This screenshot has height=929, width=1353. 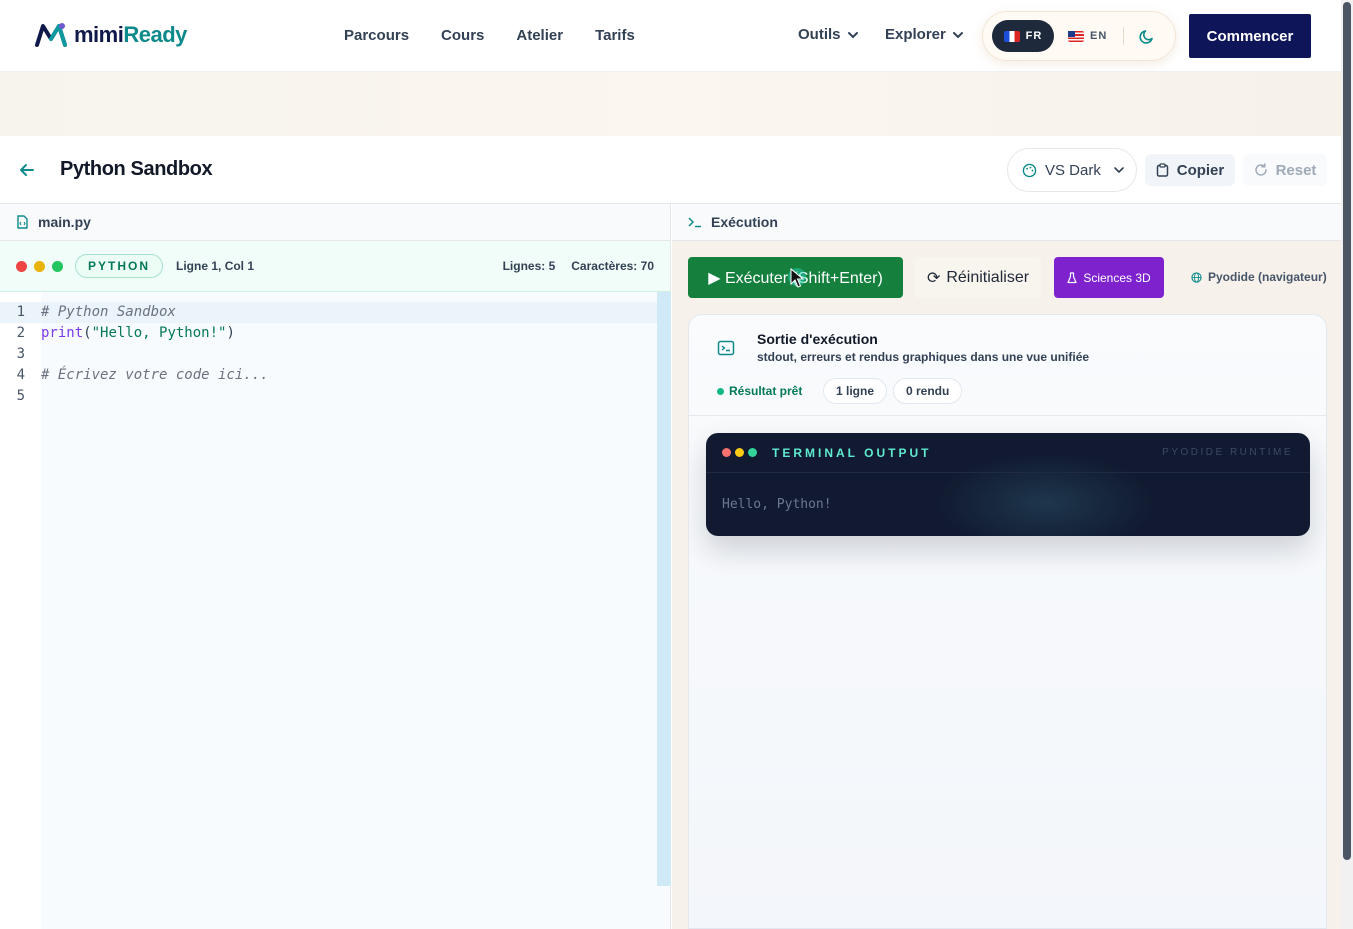 I want to click on line-count: Lignes: 5, so click(x=529, y=266).